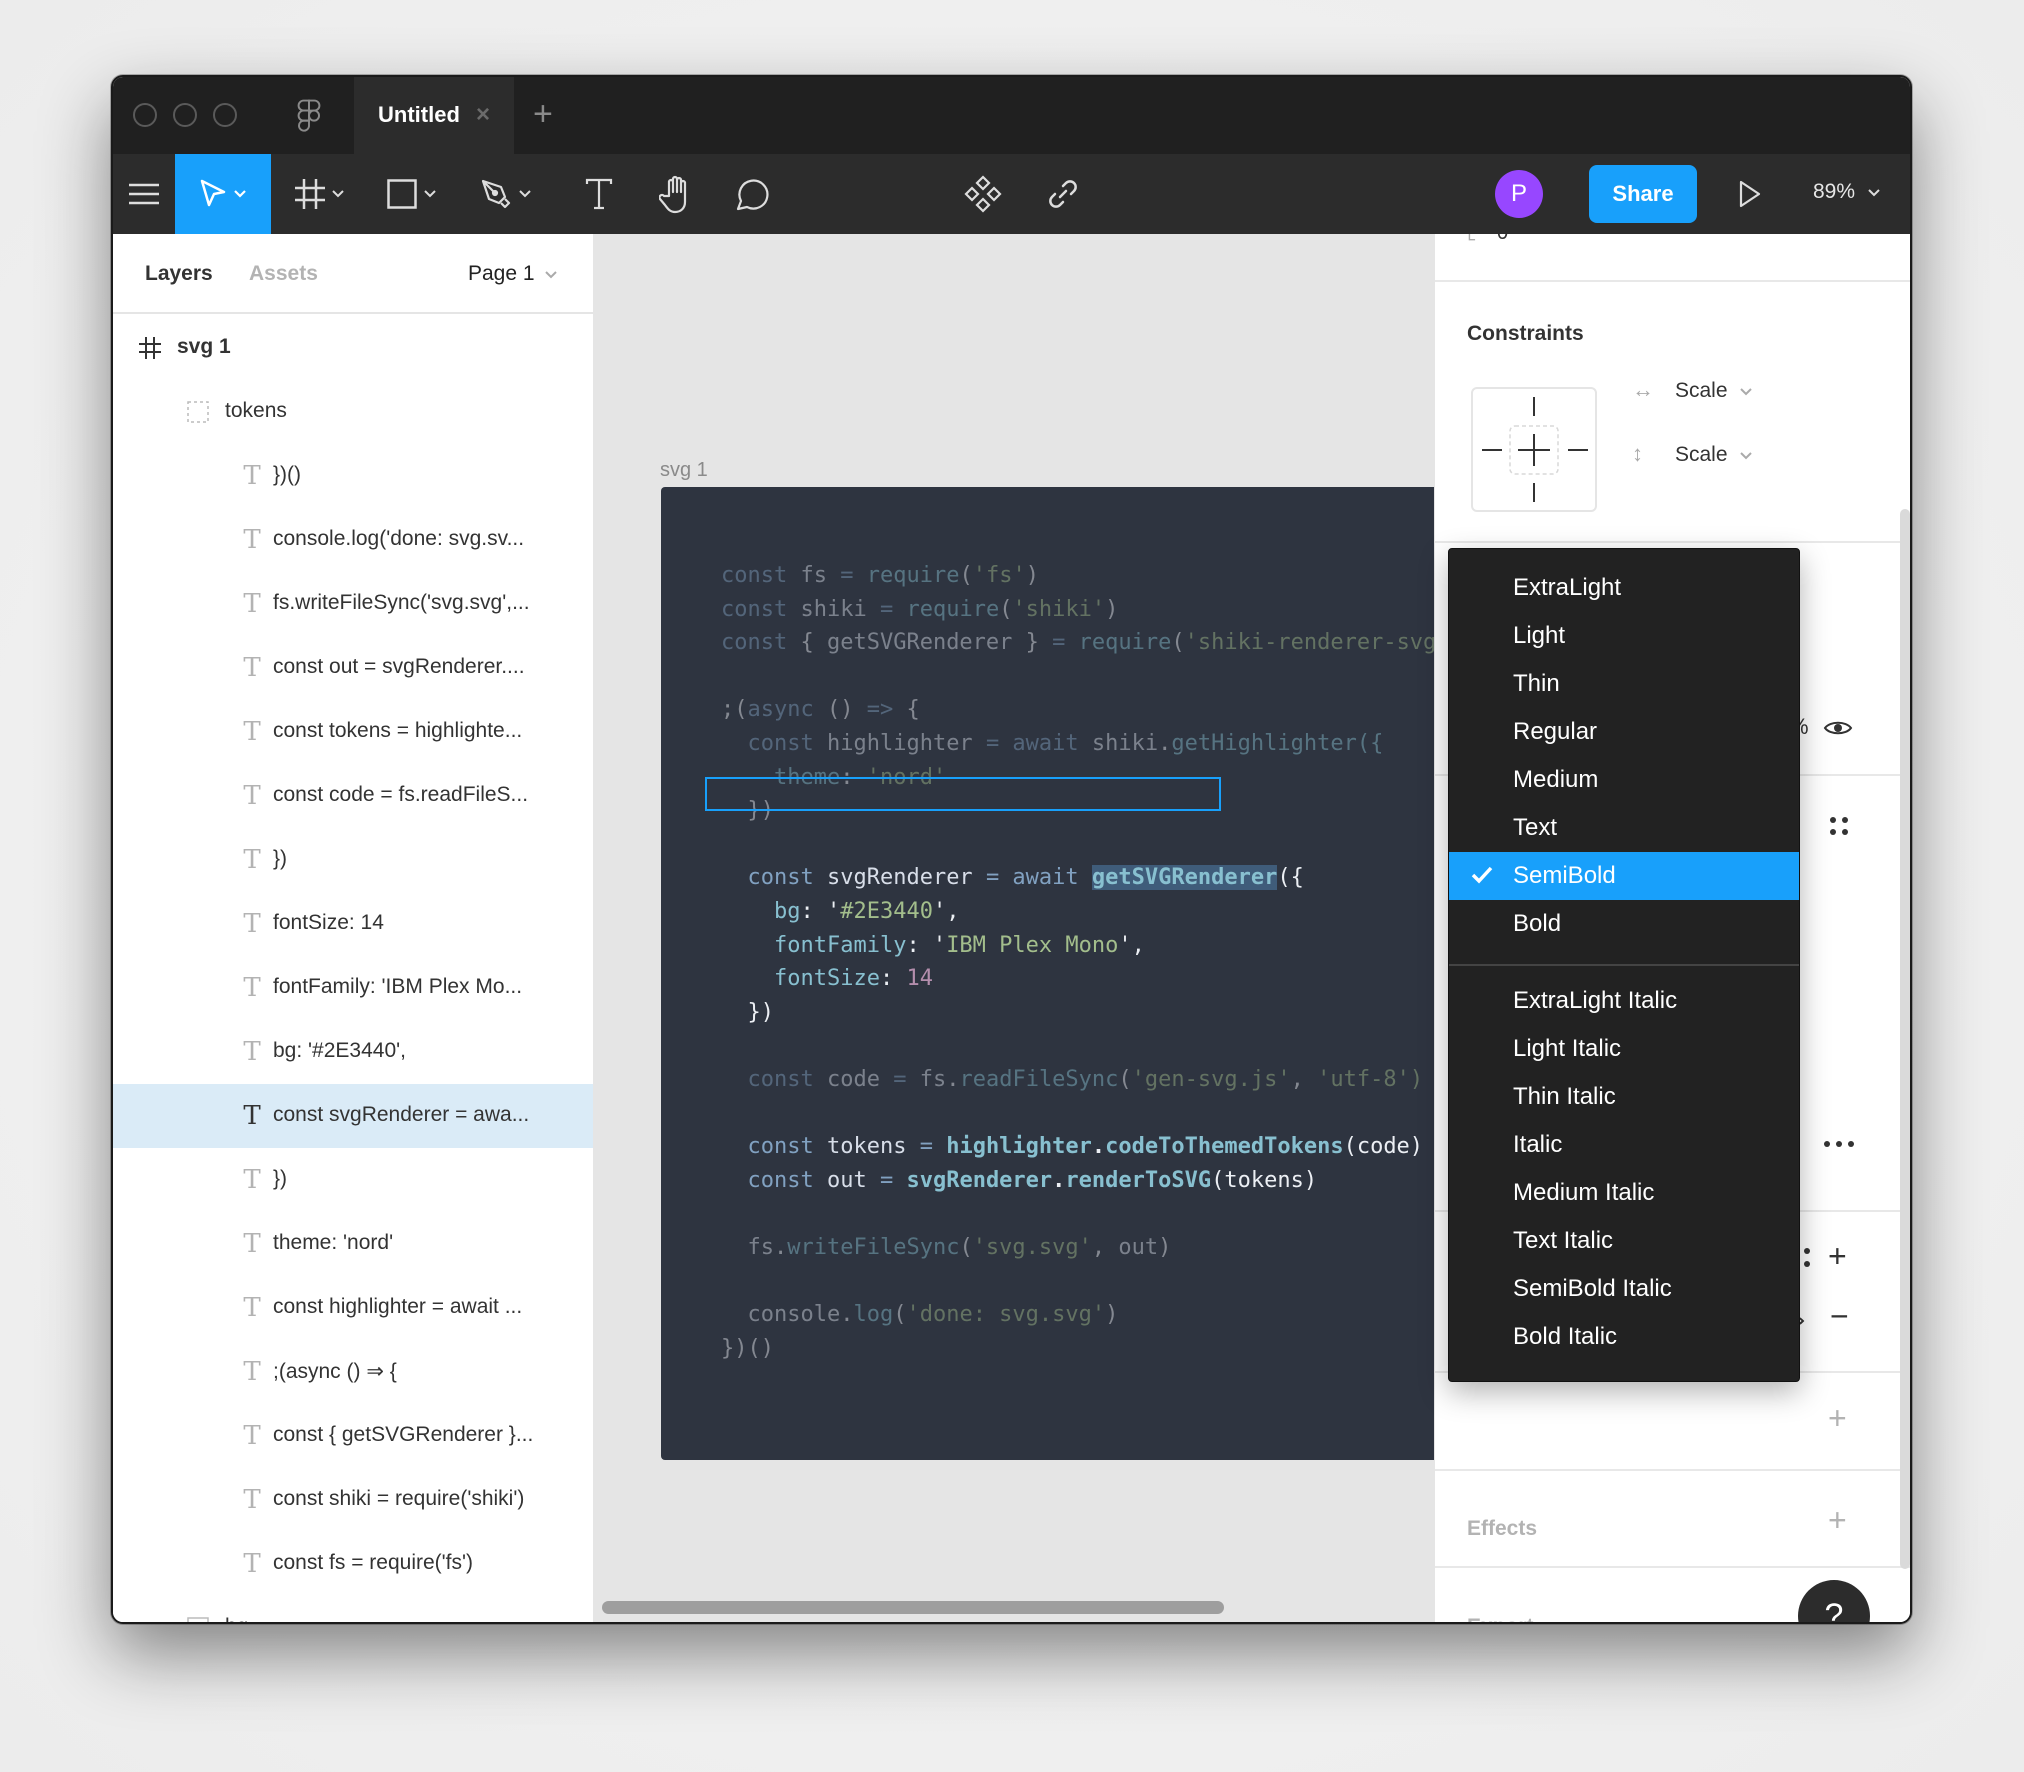  I want to click on vertical-constraint-select: Scale, so click(1714, 455).